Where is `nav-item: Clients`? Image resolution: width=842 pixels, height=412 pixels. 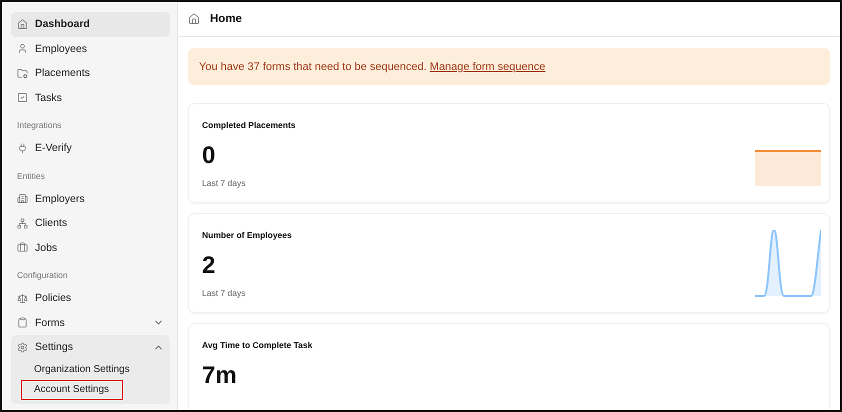 nav-item: Clients is located at coordinates (90, 223).